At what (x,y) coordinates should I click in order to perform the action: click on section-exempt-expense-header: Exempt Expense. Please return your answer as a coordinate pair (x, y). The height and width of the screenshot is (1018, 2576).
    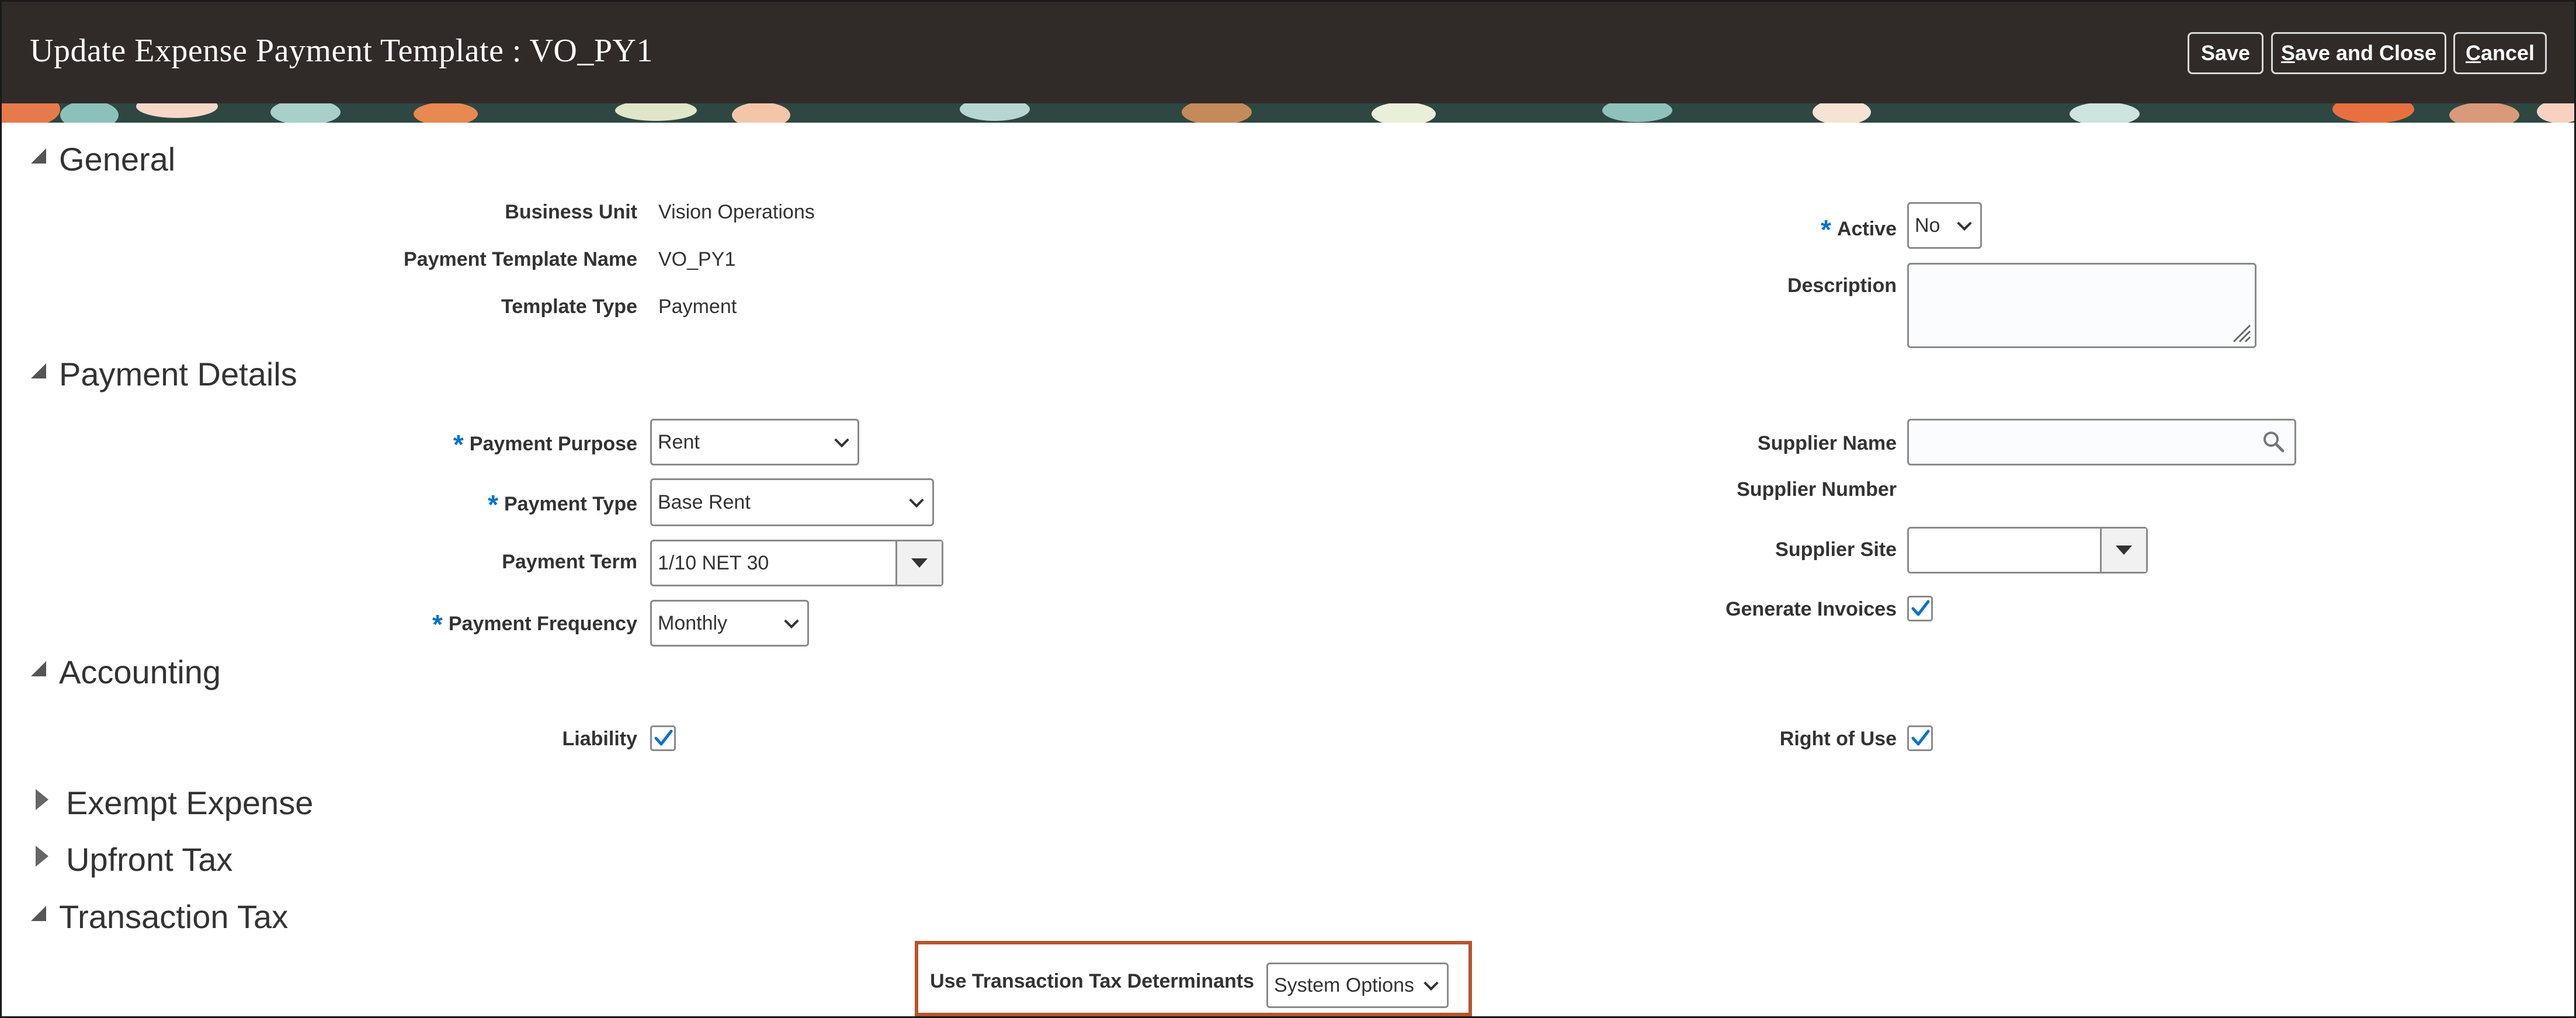
    Looking at the image, I should click on (174, 803).